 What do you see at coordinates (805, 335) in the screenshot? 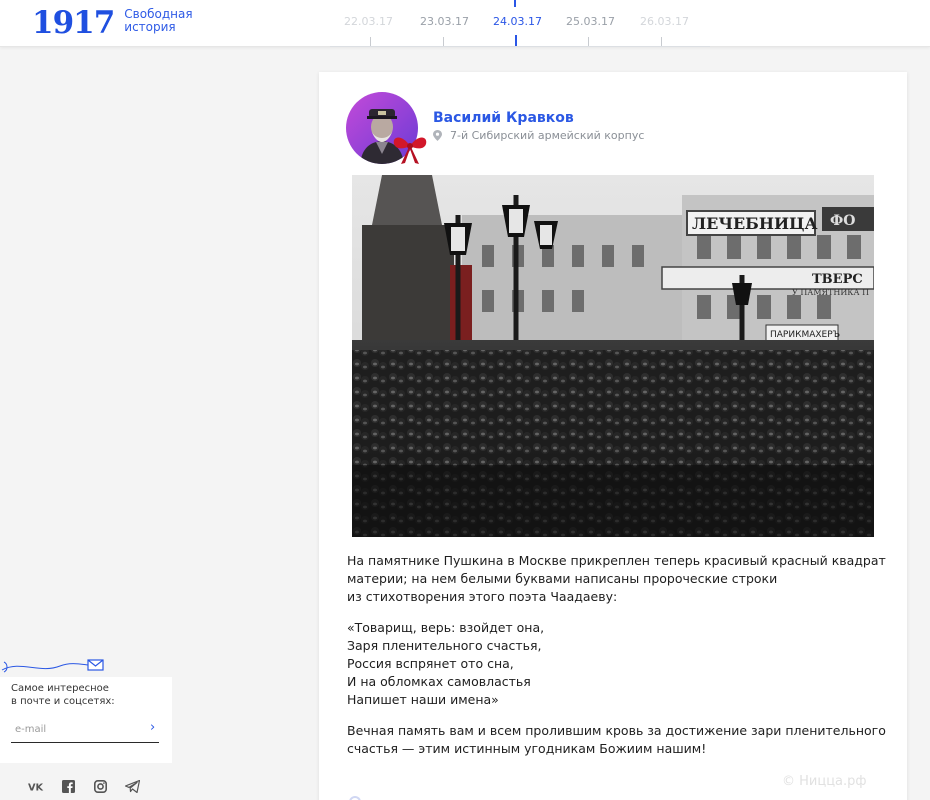
I see `photo-sign-text: ПАРИКМАХЕРЪ` at bounding box center [805, 335].